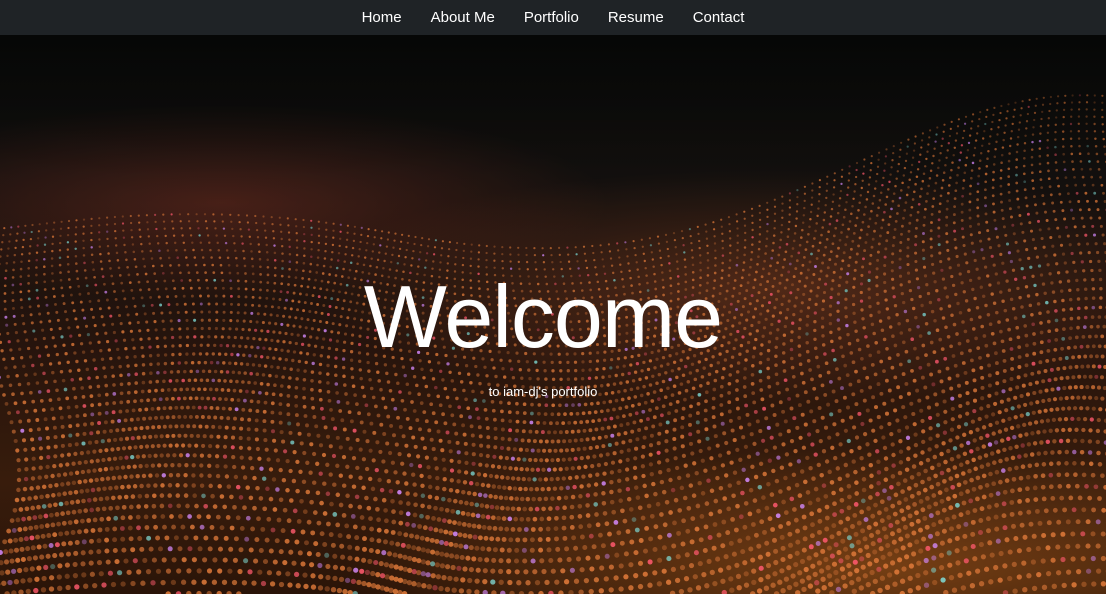  I want to click on nav-link-home: Home, so click(381, 17).